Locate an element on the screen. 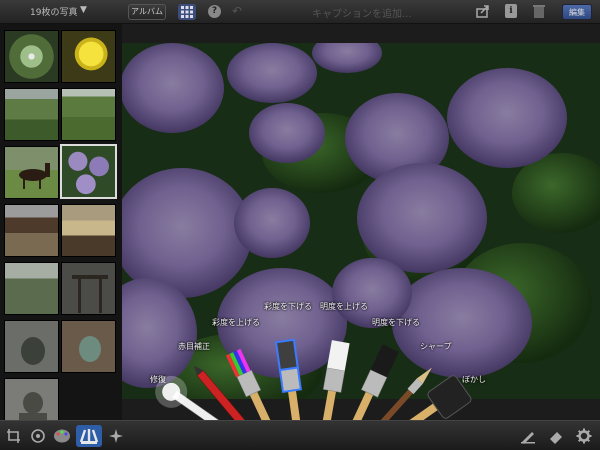 The width and height of the screenshot is (600, 450). grid-icon is located at coordinates (187, 12).